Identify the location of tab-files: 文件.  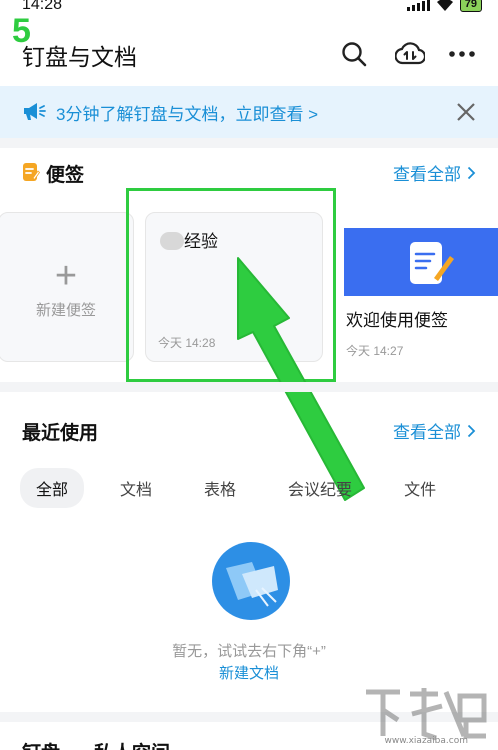
(420, 488).